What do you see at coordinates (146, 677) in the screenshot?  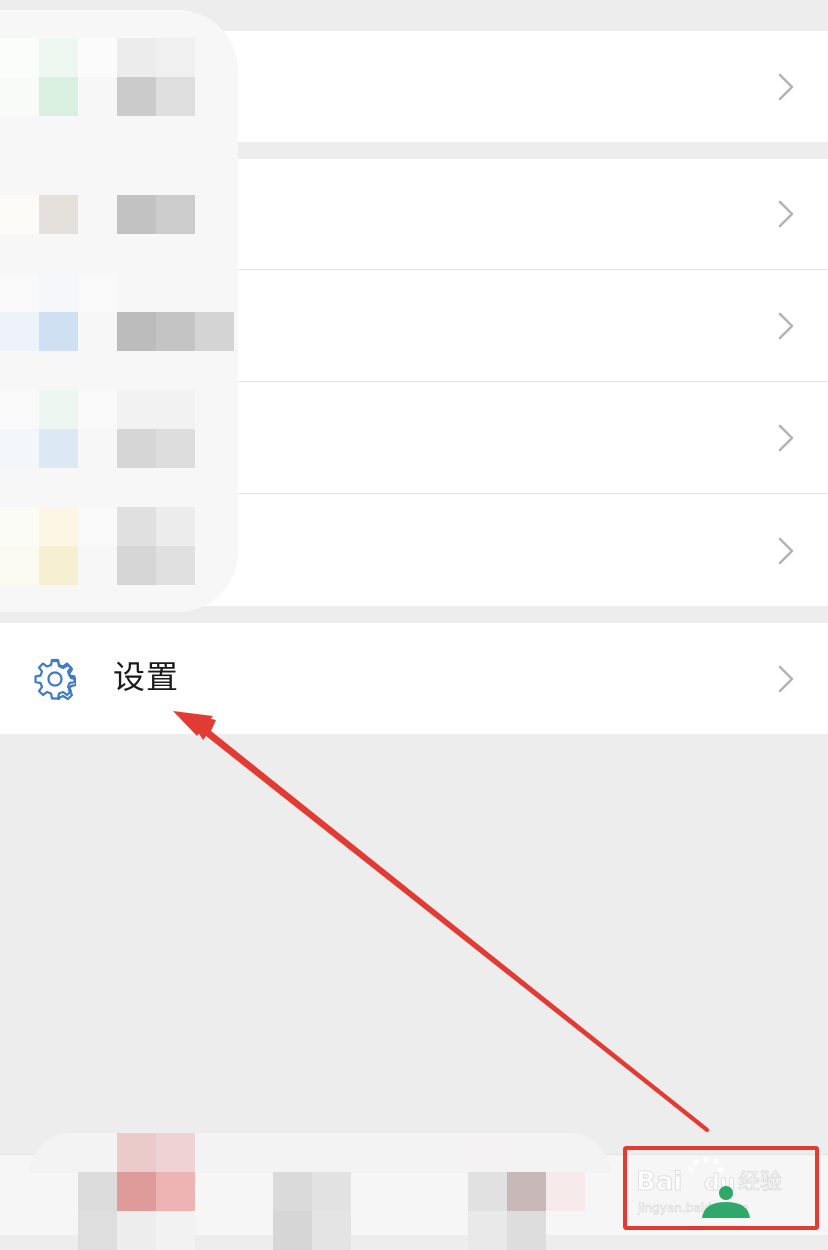 I see `settings-label: 设置` at bounding box center [146, 677].